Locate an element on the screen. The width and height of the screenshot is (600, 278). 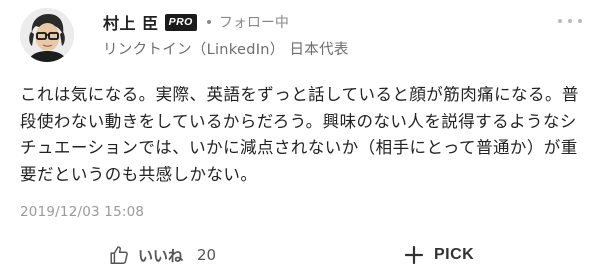
like-label: いいね is located at coordinates (161, 255).